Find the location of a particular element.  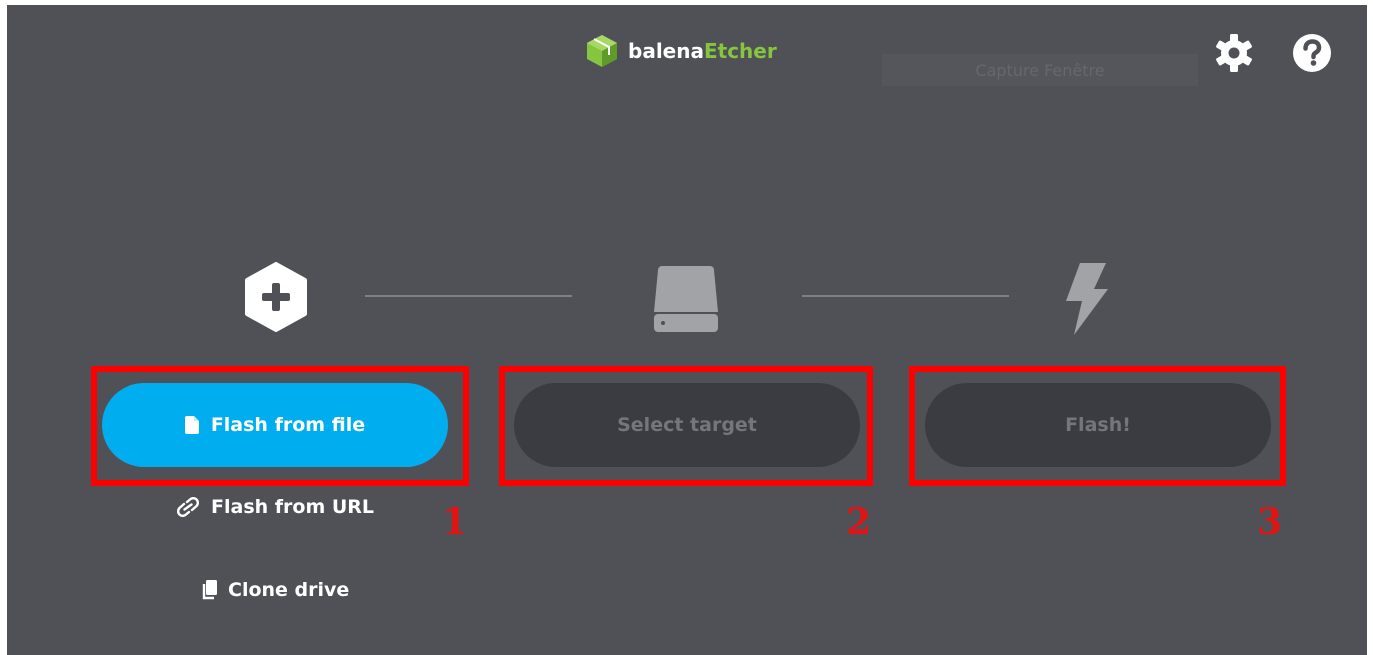

flash-label: Flash! is located at coordinates (1098, 425).